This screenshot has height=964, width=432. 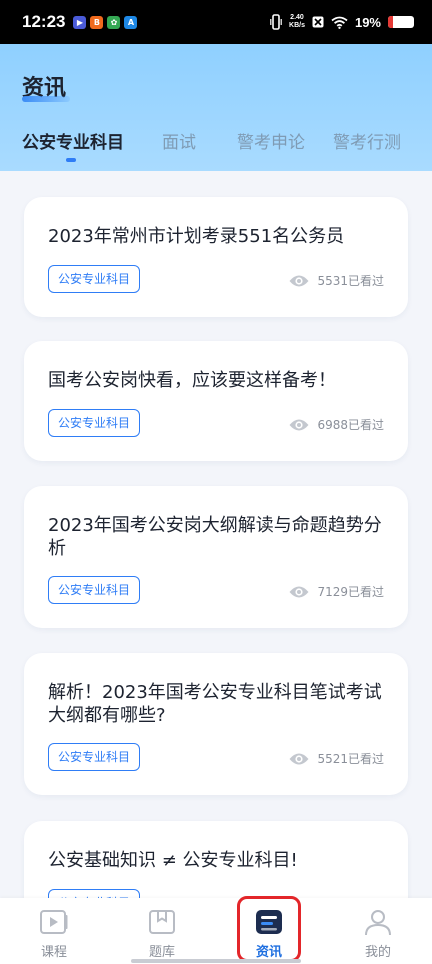 I want to click on title-underline, so click(x=46, y=99).